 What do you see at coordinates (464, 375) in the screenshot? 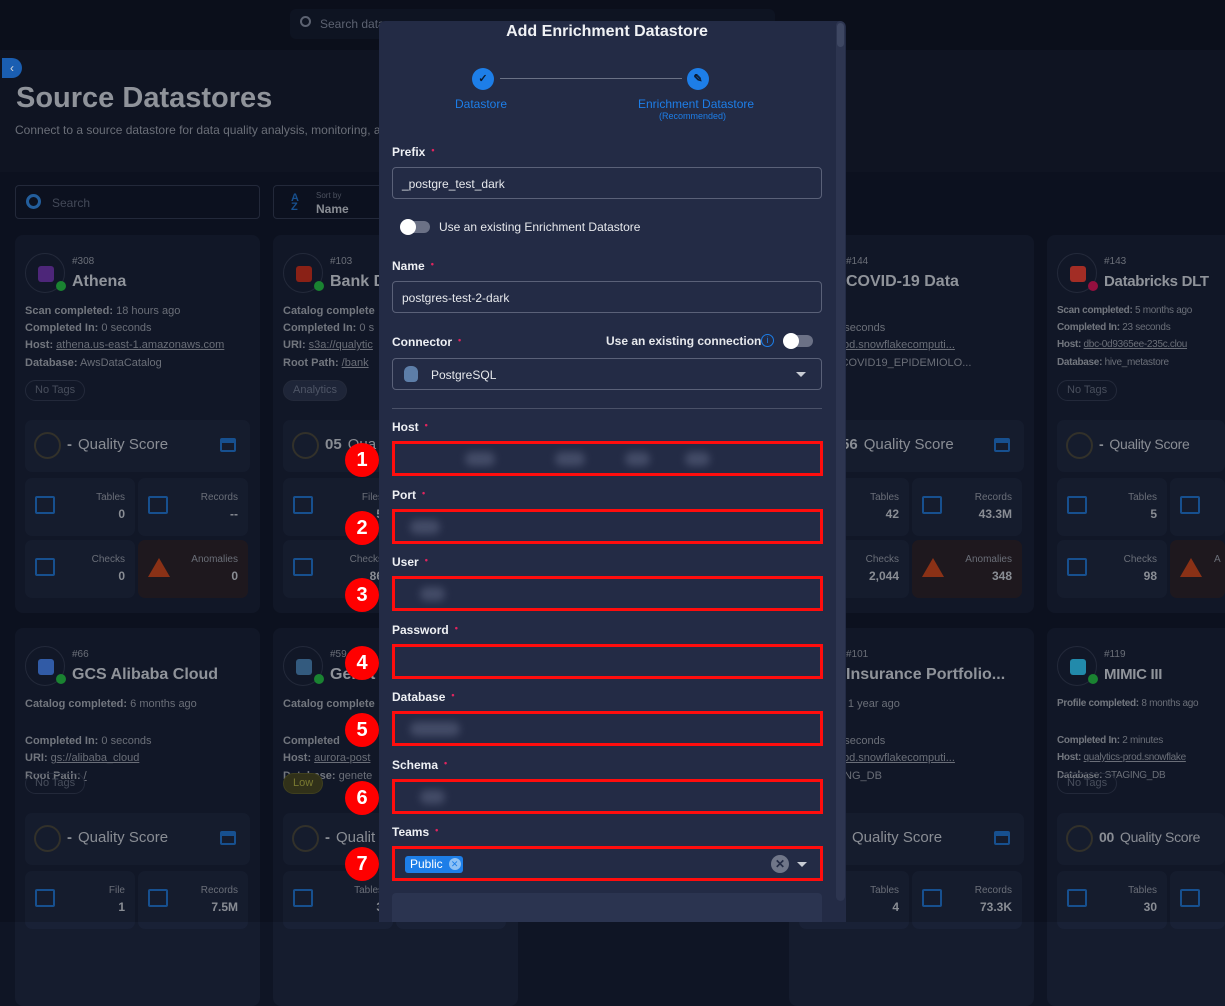
I see `connector-value: PostgreSQL` at bounding box center [464, 375].